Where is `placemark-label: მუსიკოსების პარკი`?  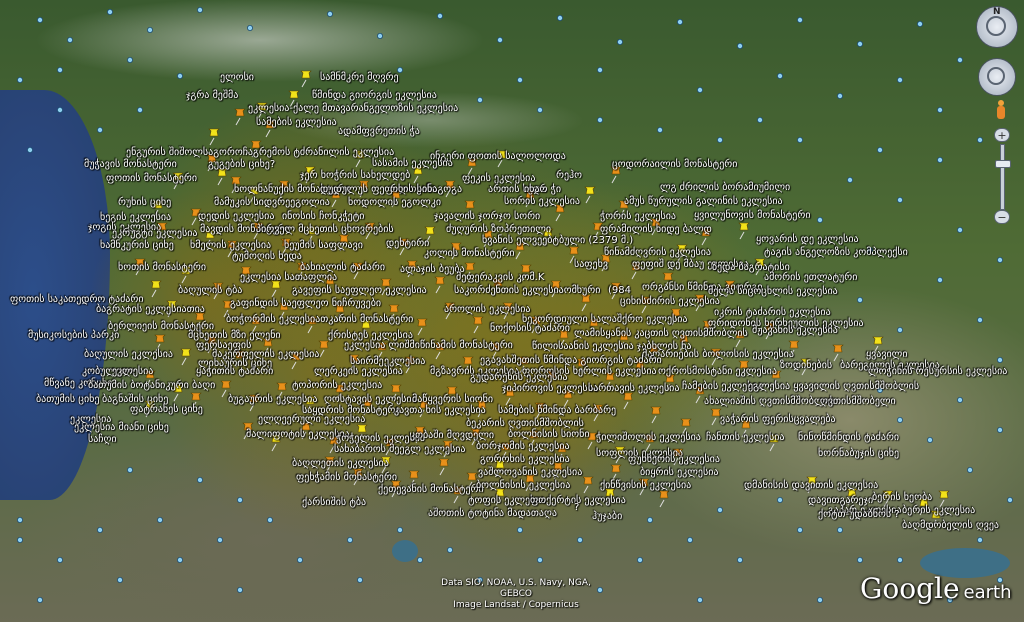
placemark-label: მუსიკოსების პარკი is located at coordinates (73, 335).